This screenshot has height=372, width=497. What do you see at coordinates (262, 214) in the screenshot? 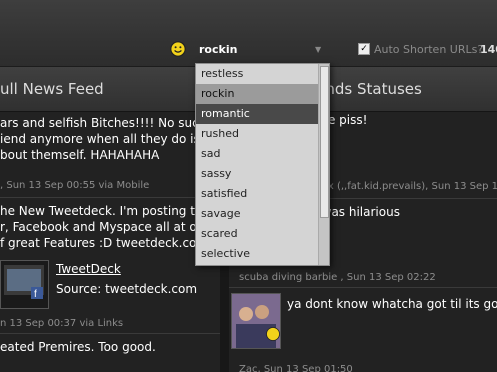
I see `mood-option: savage` at bounding box center [262, 214].